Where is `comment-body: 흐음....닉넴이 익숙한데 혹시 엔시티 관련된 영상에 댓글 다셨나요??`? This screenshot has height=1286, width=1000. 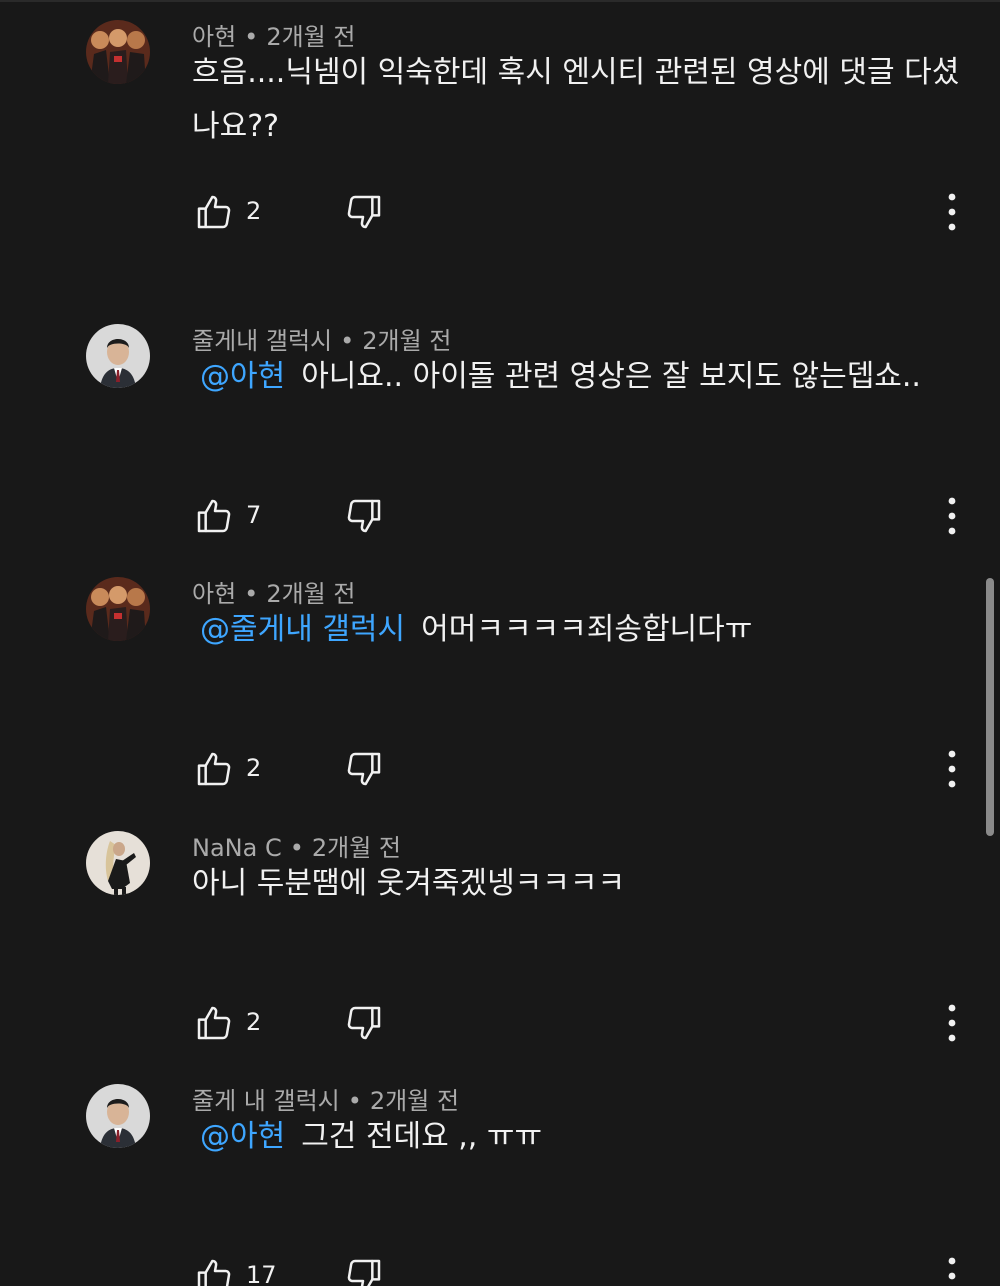 comment-body: 흐음....닉넴이 익숙한데 혹시 엔시티 관련된 영상에 댓글 다셨나요?? is located at coordinates (576, 99).